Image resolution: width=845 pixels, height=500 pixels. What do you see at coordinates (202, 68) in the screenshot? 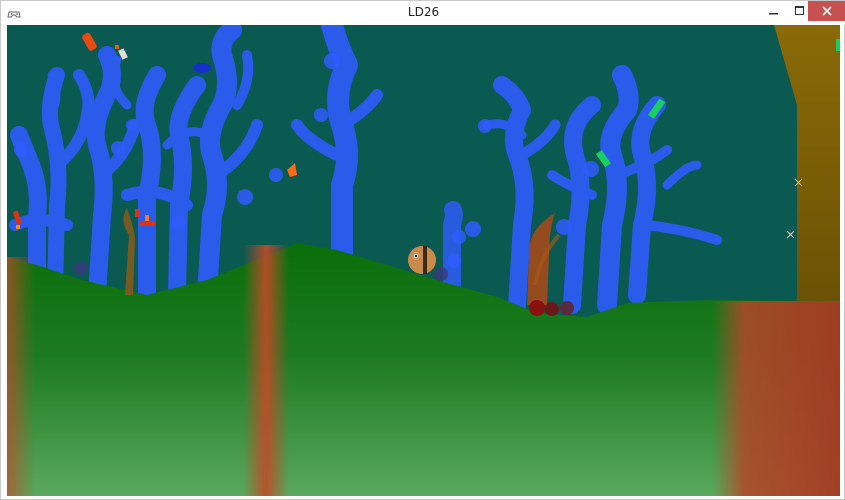
I see `fish-blue-dark` at bounding box center [202, 68].